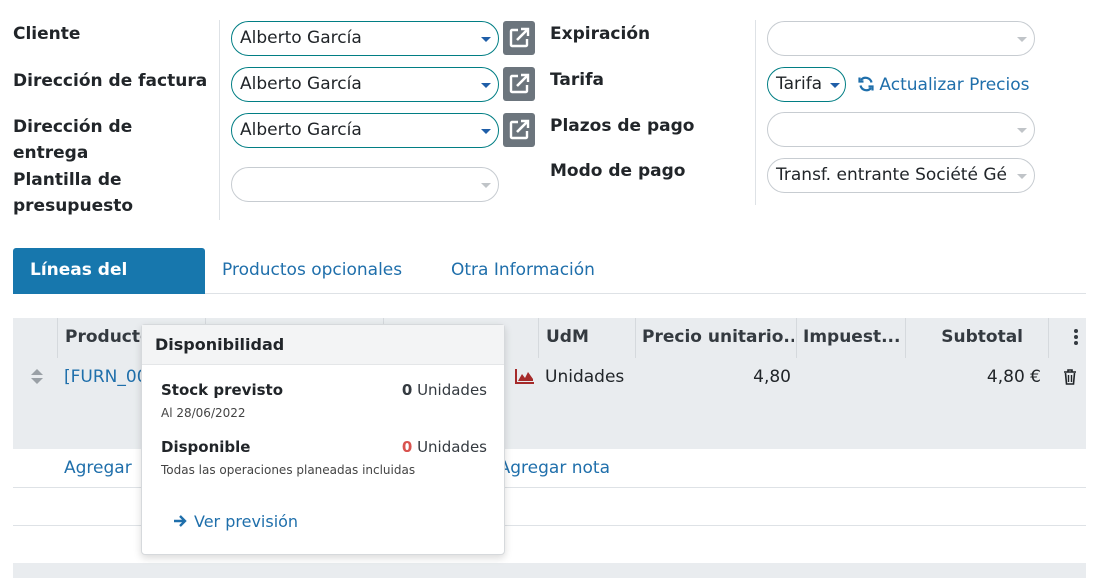  What do you see at coordinates (301, 130) in the screenshot?
I see `direccion-entrega-value: Alberto García` at bounding box center [301, 130].